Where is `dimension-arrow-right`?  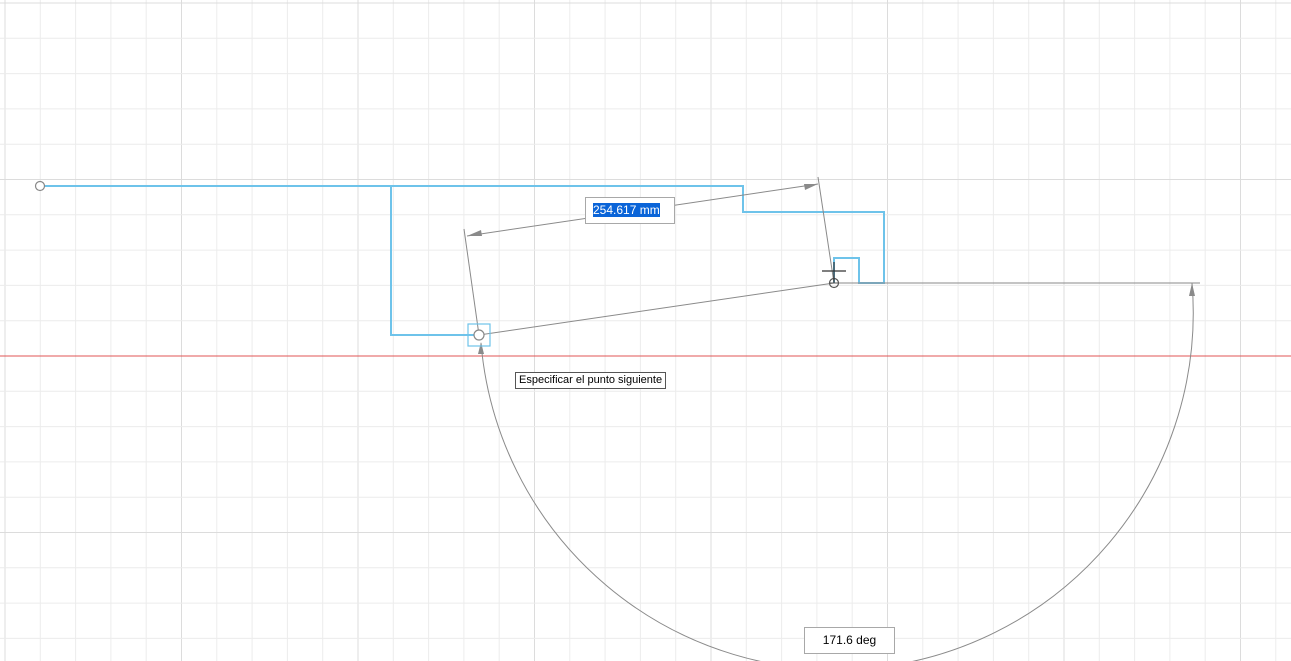 dimension-arrow-right is located at coordinates (811, 187).